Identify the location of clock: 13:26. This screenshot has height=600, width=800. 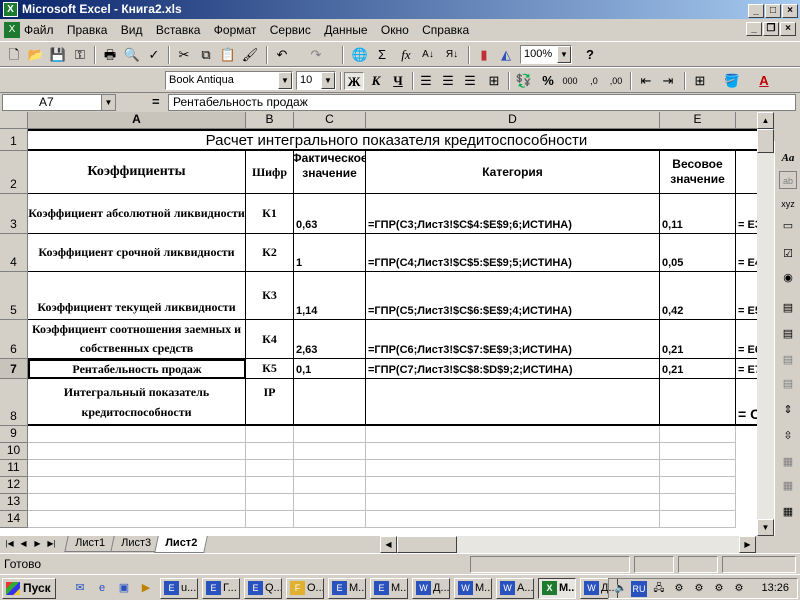
(775, 588).